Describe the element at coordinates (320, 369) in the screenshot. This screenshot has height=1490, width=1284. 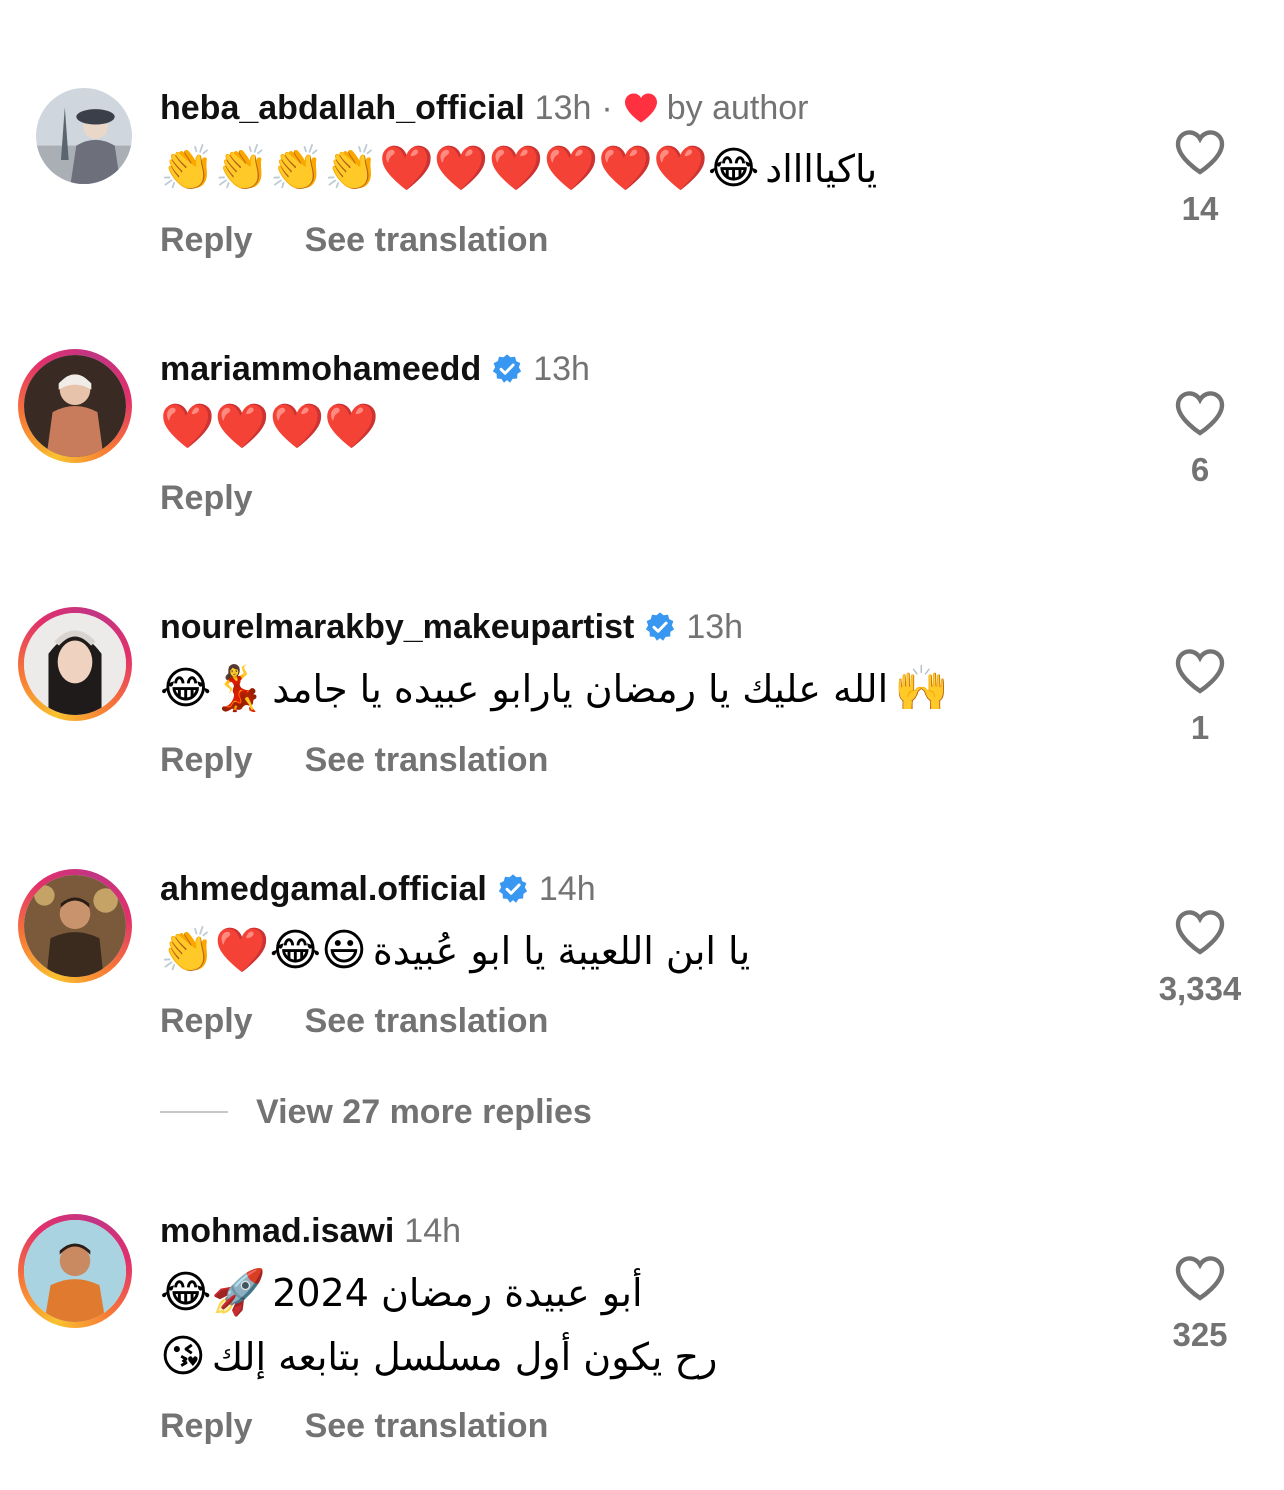
I see `username: mariammohameedd` at that location.